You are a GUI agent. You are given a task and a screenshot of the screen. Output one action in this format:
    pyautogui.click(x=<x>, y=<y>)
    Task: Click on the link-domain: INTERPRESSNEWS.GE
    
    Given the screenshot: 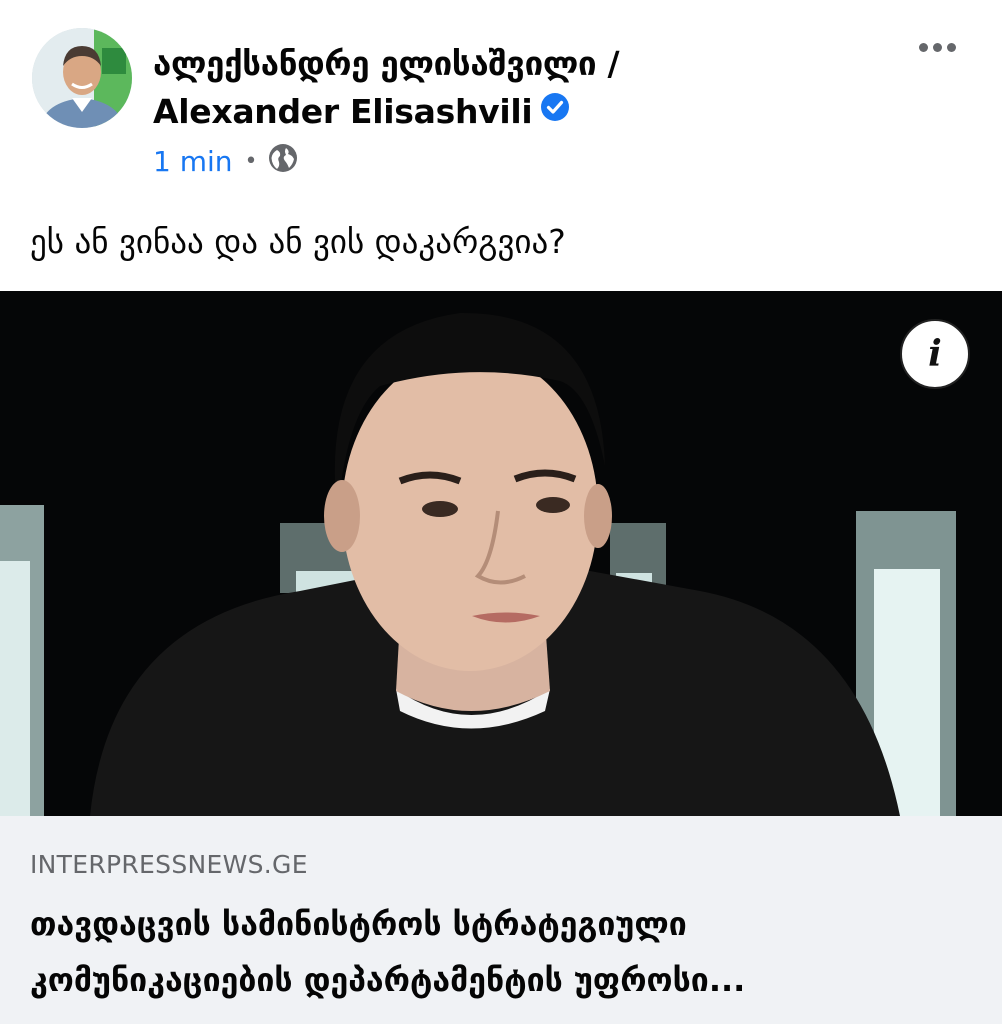 What is the action you would take?
    pyautogui.click(x=169, y=864)
    